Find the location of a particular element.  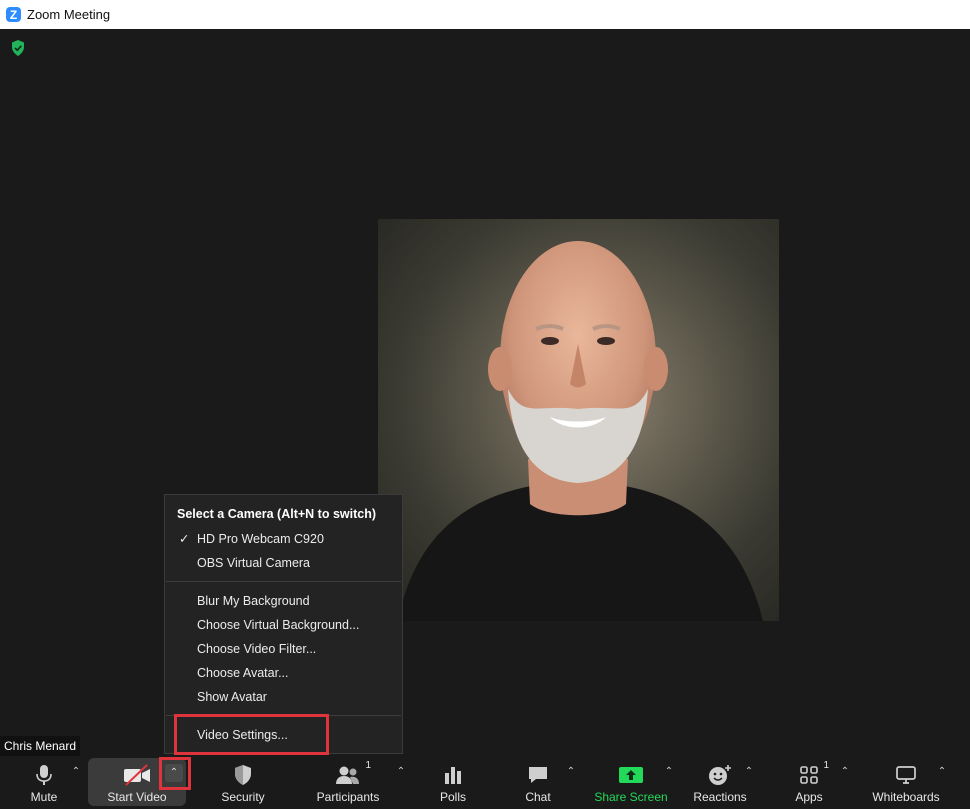

apps-count: 1 is located at coordinates (826, 765).